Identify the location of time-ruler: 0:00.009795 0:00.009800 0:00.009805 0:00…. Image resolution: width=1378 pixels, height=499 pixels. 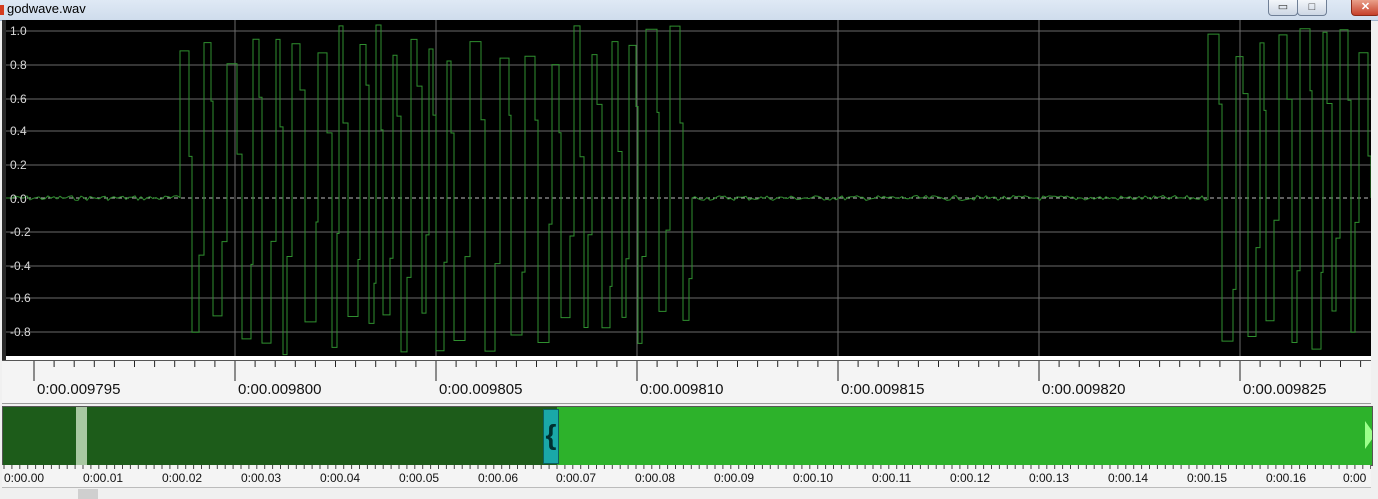
(686, 382).